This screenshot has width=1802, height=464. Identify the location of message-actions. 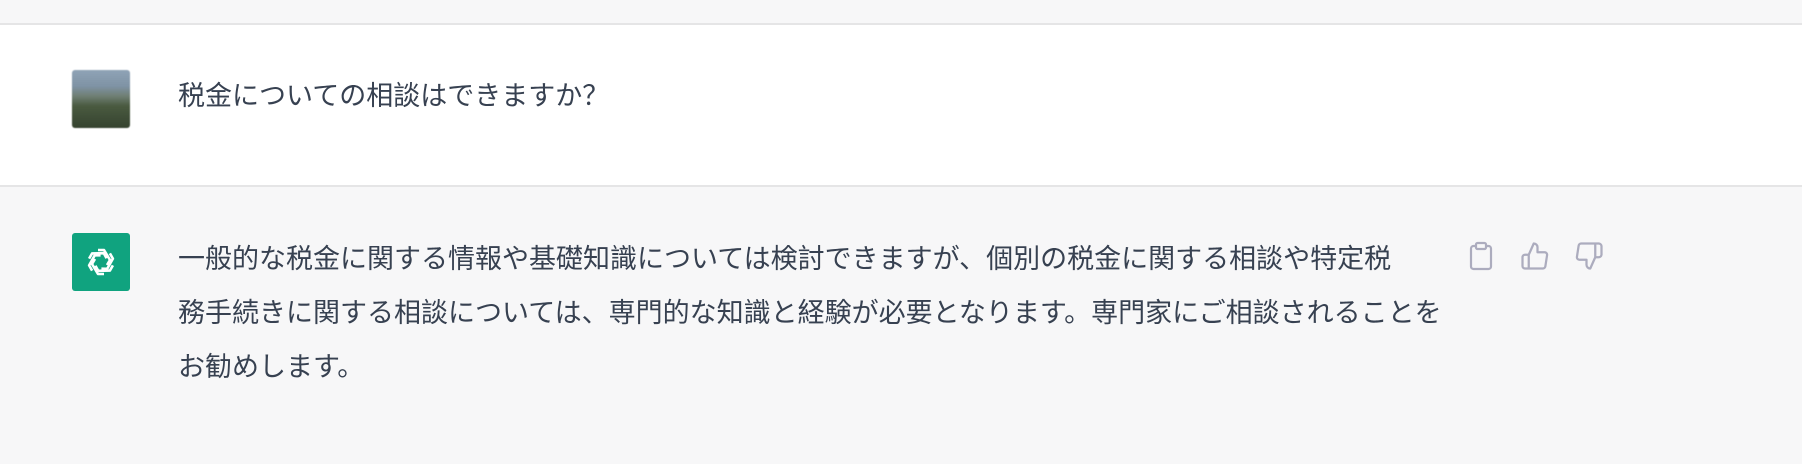
(1535, 256).